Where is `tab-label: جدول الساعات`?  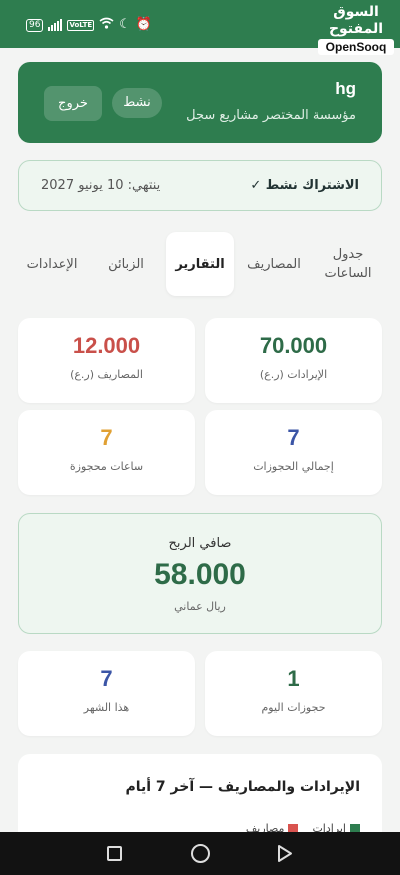 tab-label: جدول الساعات is located at coordinates (348, 264).